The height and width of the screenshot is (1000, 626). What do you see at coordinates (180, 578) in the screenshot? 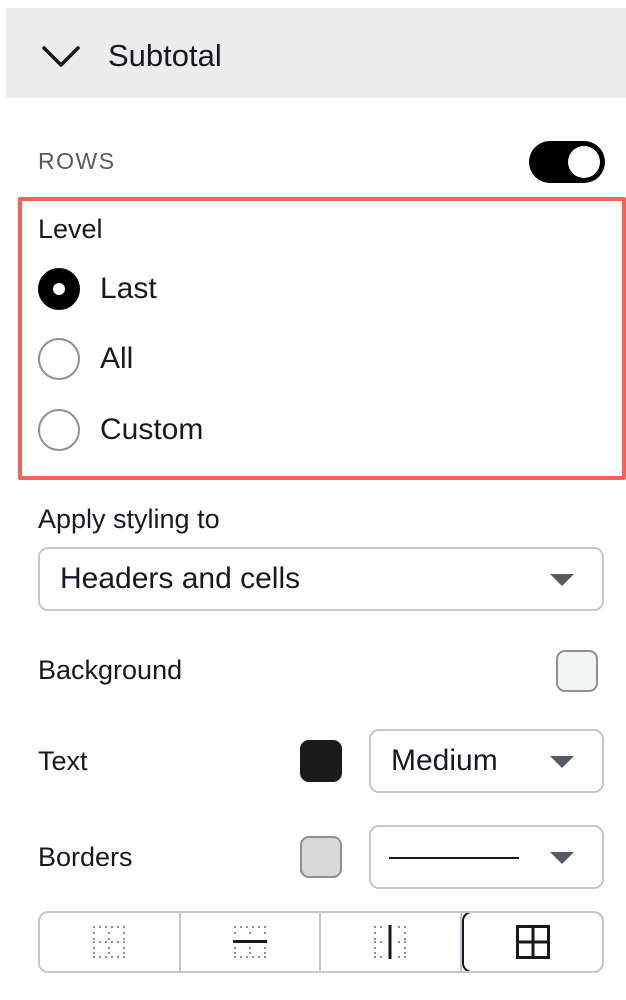
I see `apply-styling-value: Headers and cells` at bounding box center [180, 578].